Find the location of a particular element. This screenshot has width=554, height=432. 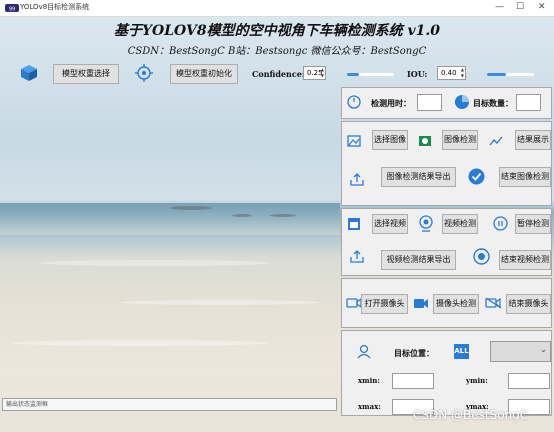

pause-detect-button: 暂停检测 is located at coordinates (533, 224).